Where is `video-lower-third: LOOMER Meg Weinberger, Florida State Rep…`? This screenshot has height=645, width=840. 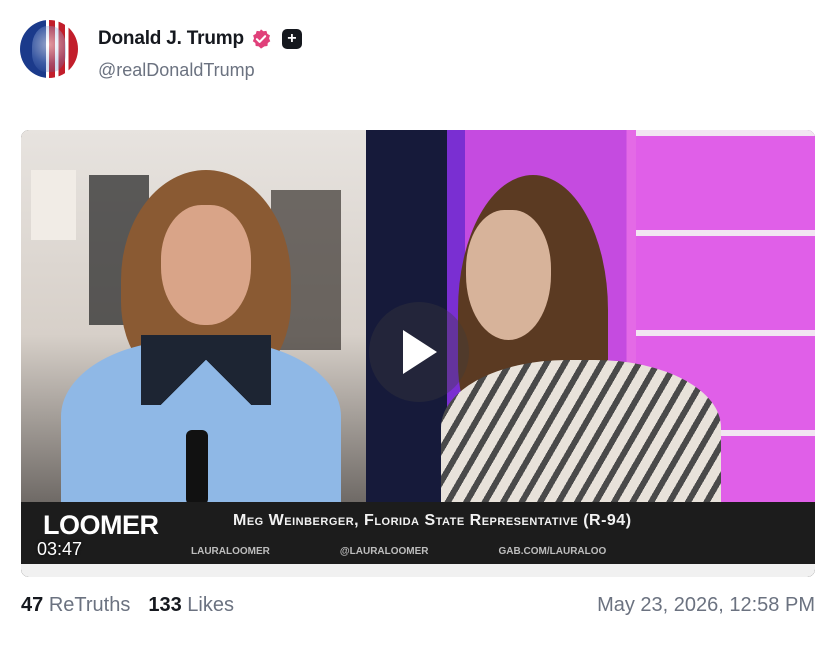 video-lower-third: LOOMER Meg Weinberger, Florida State Rep… is located at coordinates (418, 539).